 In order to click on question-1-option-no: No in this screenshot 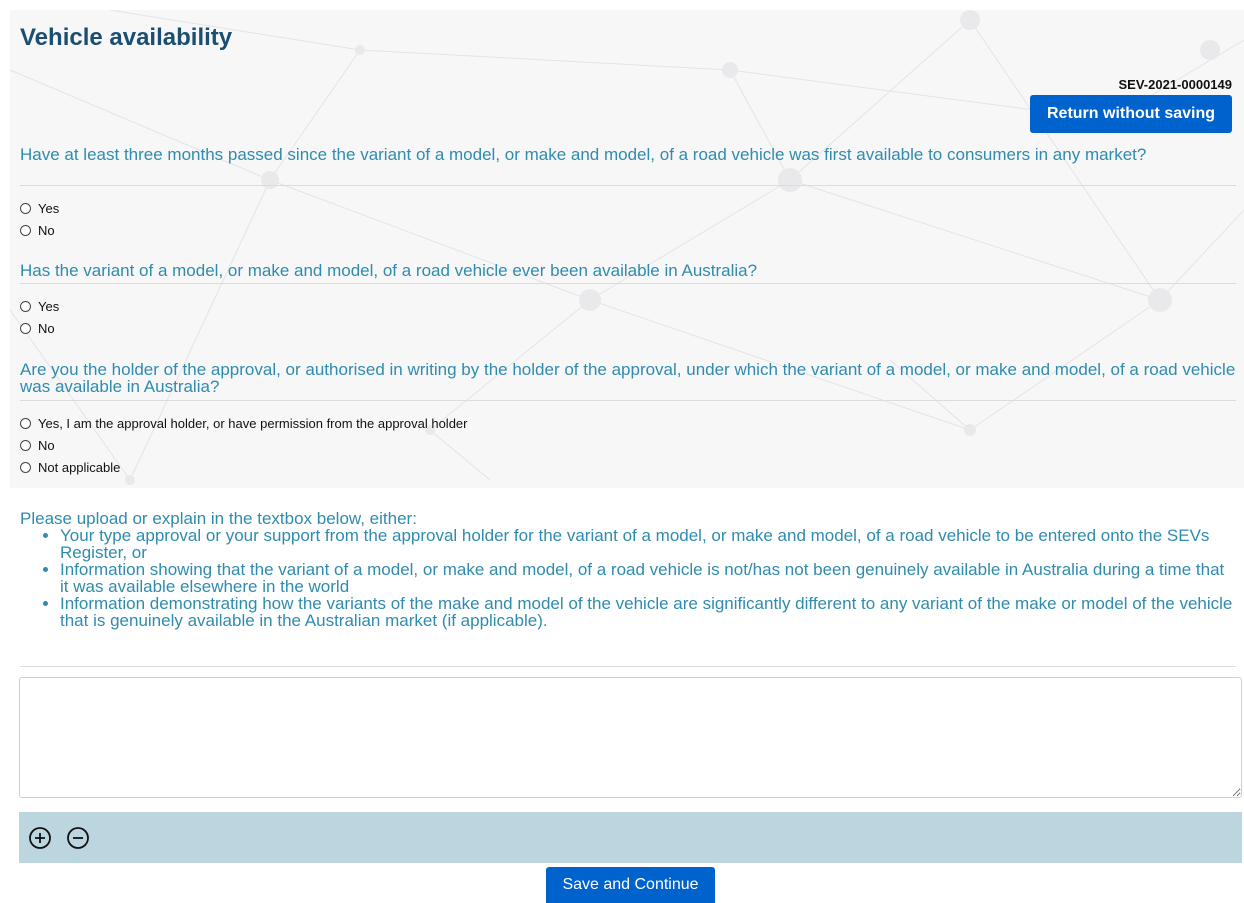, I will do `click(37, 230)`.